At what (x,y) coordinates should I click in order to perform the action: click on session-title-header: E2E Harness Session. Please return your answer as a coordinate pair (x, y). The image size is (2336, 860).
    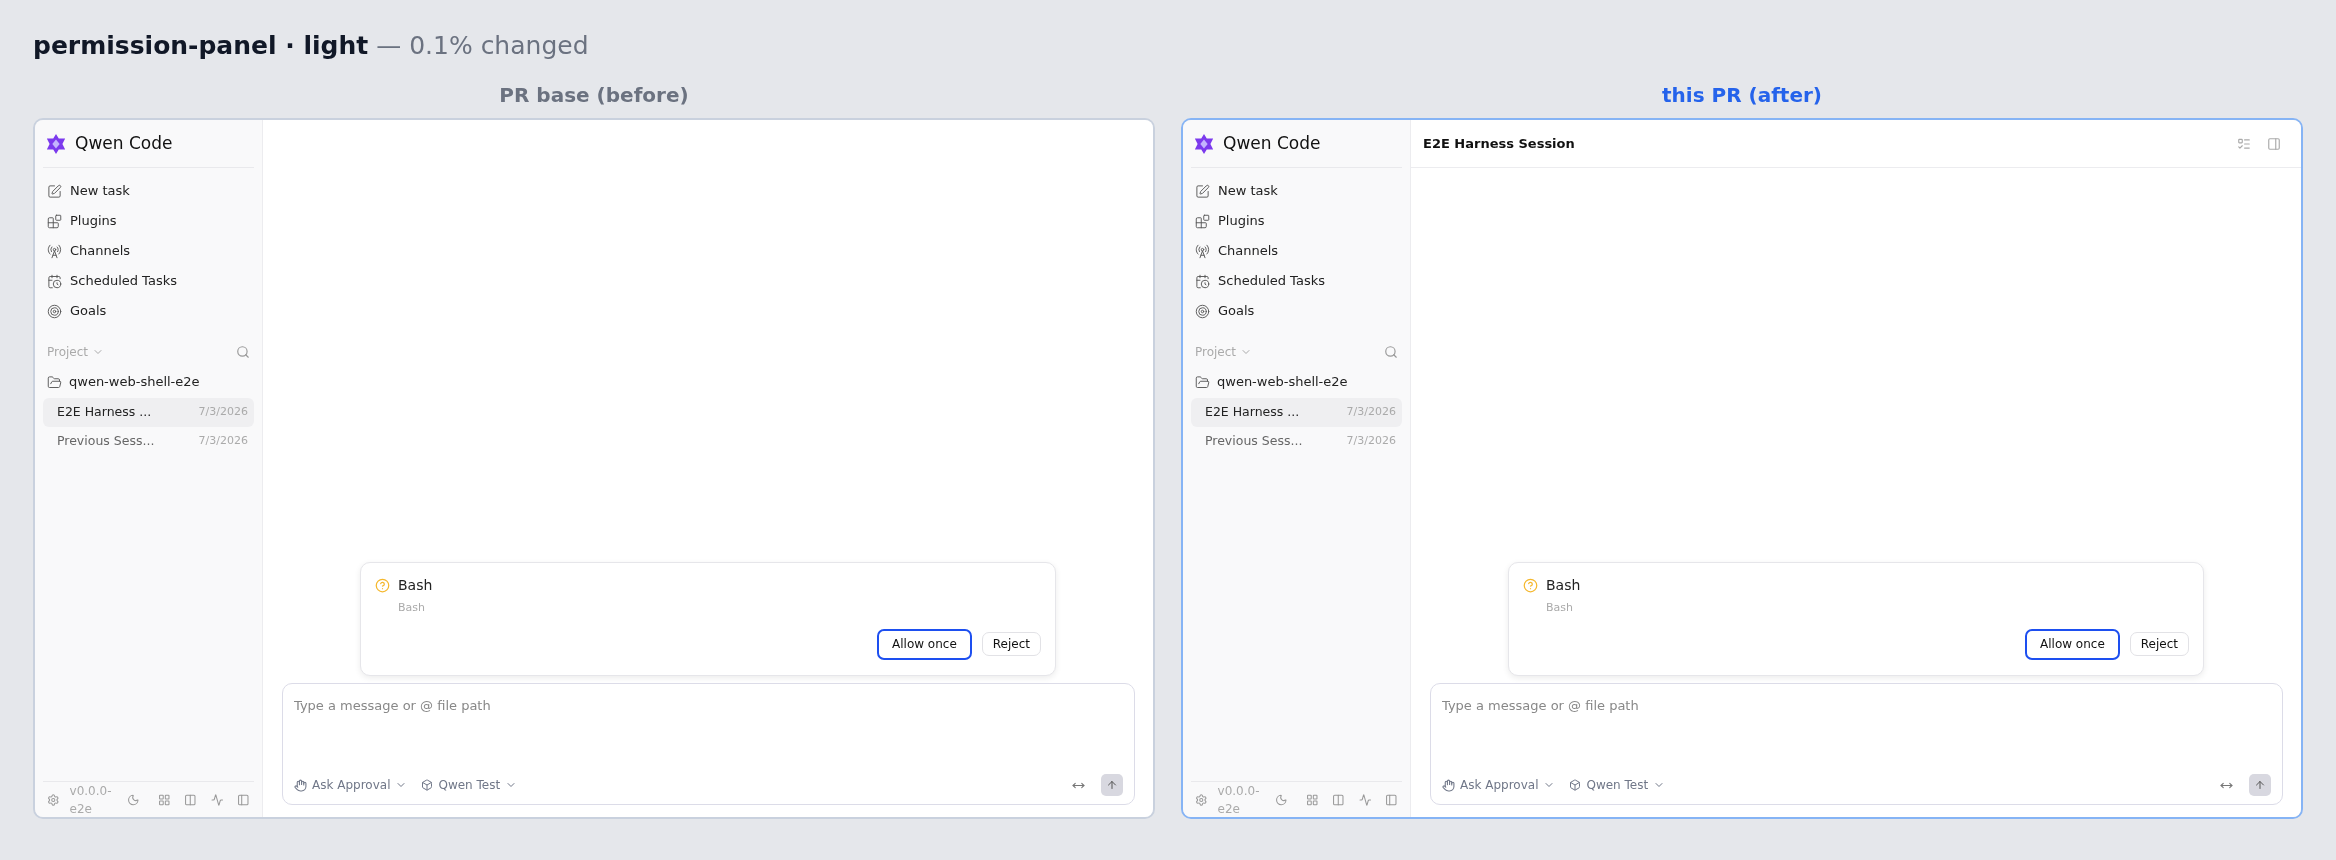
    Looking at the image, I should click on (1499, 143).